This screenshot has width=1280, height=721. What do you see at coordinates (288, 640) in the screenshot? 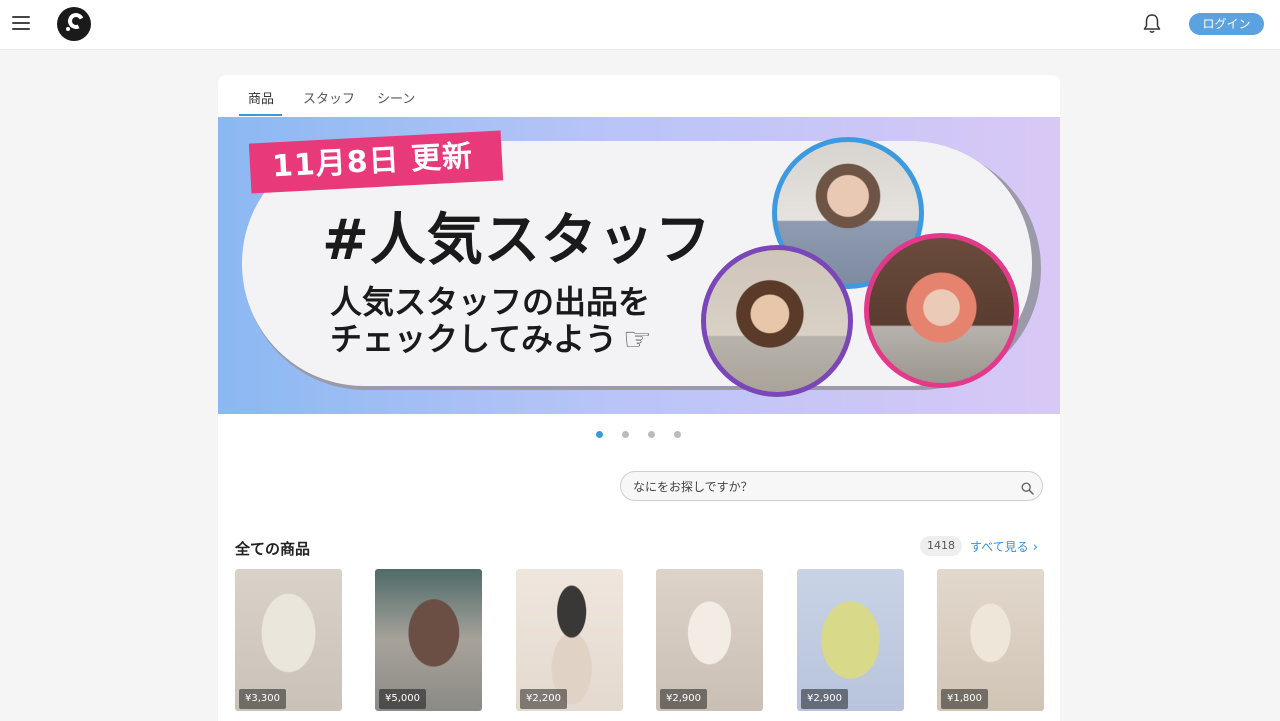
I see `product-card: ¥3,300` at bounding box center [288, 640].